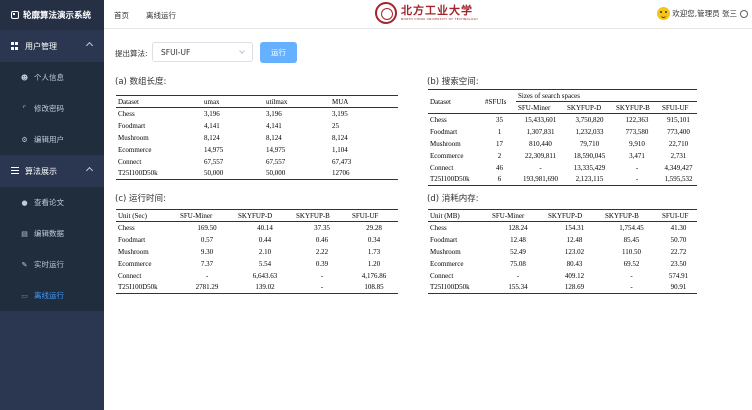 This screenshot has width=752, height=410. Describe the element at coordinates (322, 251) in the screenshot. I see `table-cell: 2.22` at that location.